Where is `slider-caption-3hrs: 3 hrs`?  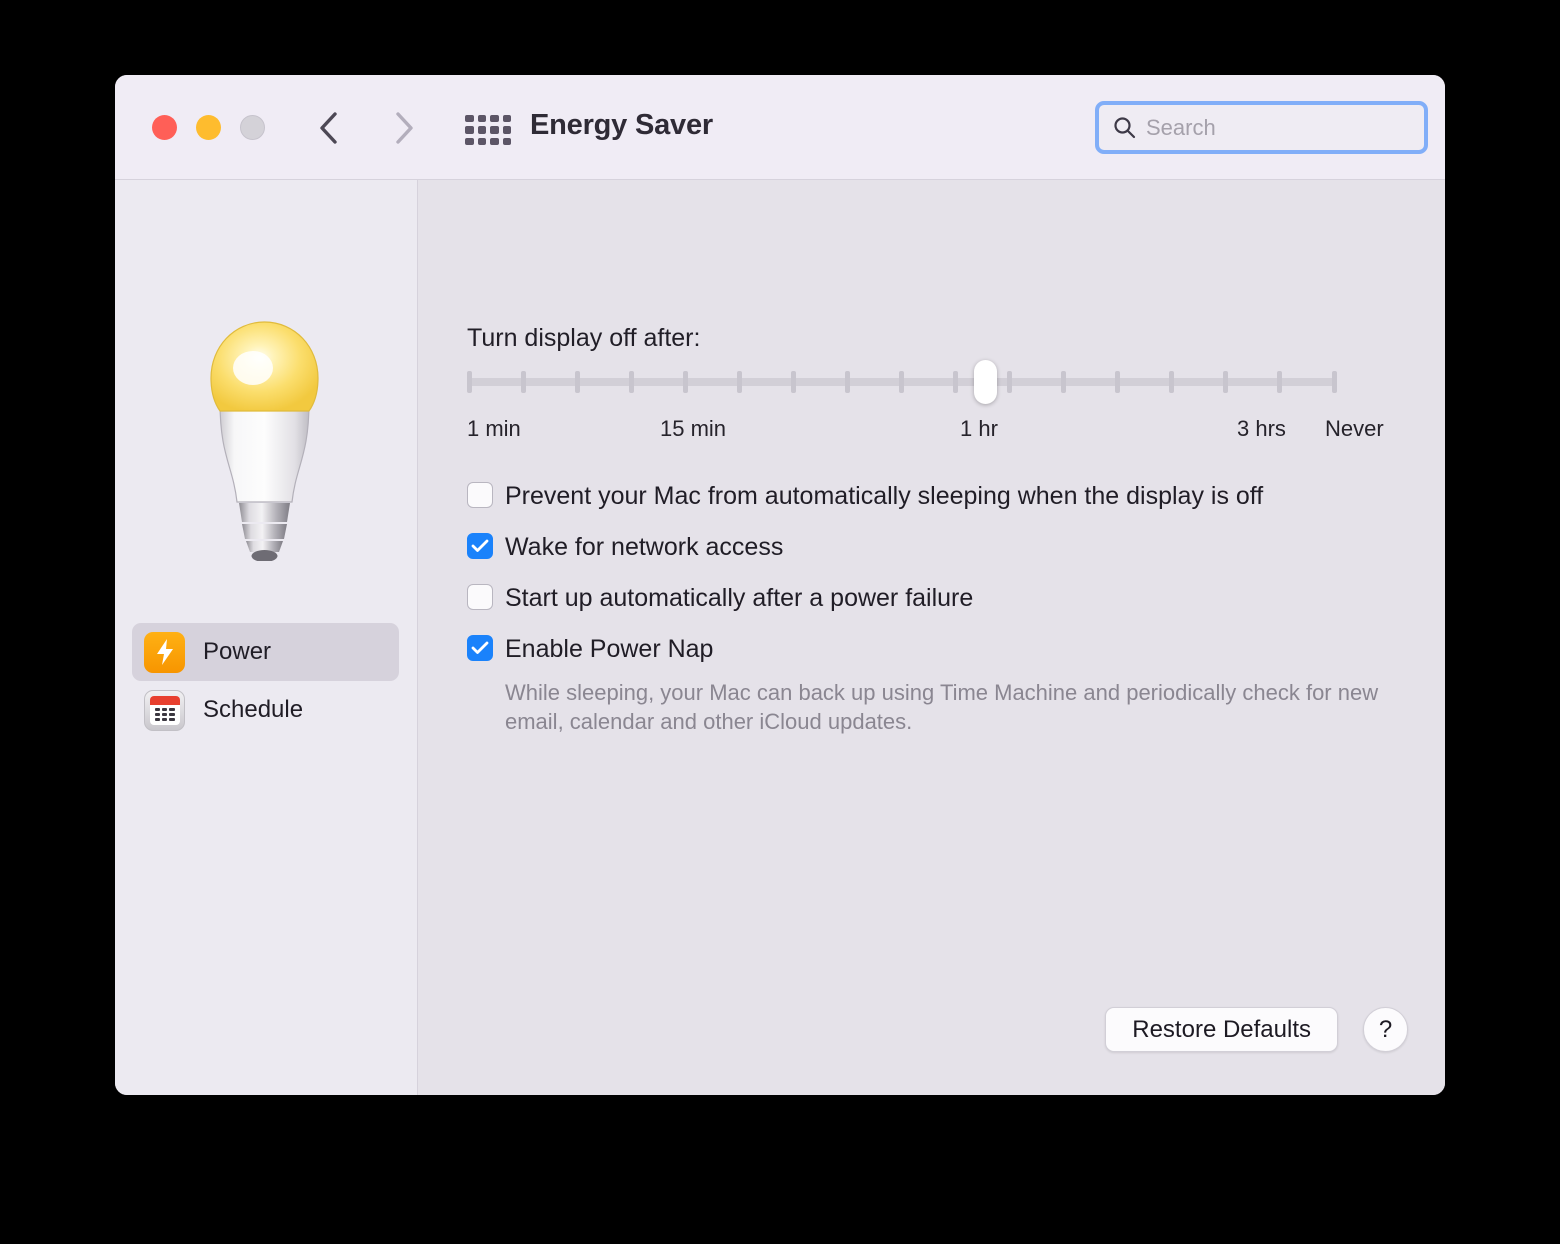 slider-caption-3hrs: 3 hrs is located at coordinates (1261, 428).